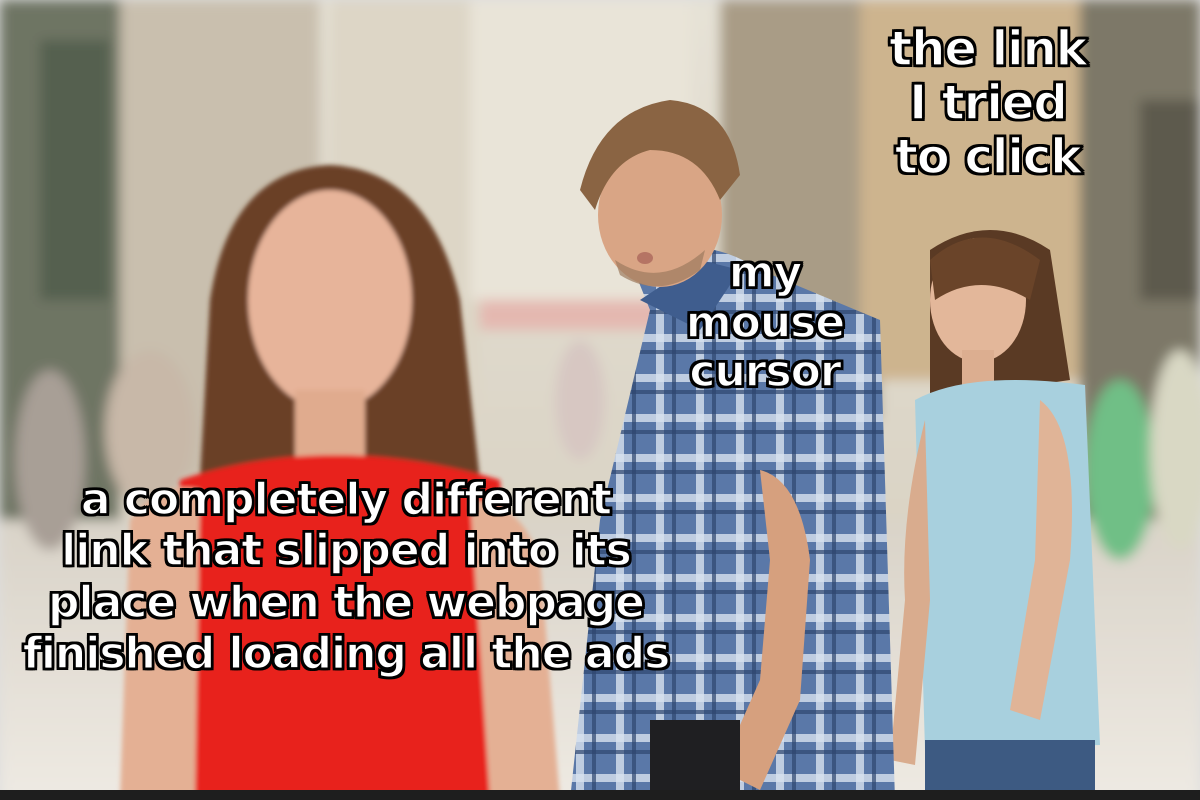 The width and height of the screenshot is (1200, 800). I want to click on bottom-border, so click(600, 795).